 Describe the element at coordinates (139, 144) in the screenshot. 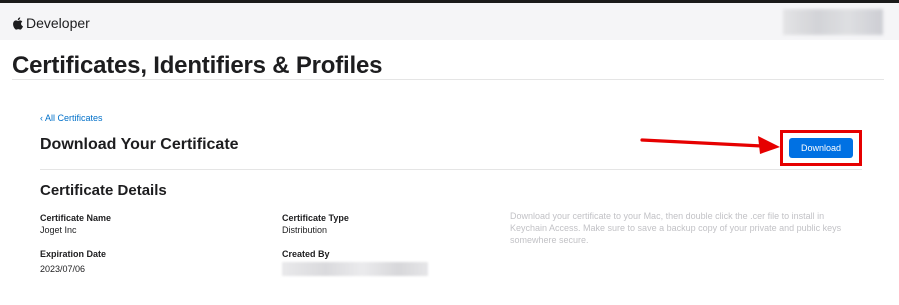

I see `section-title: Download Your Certificate` at that location.